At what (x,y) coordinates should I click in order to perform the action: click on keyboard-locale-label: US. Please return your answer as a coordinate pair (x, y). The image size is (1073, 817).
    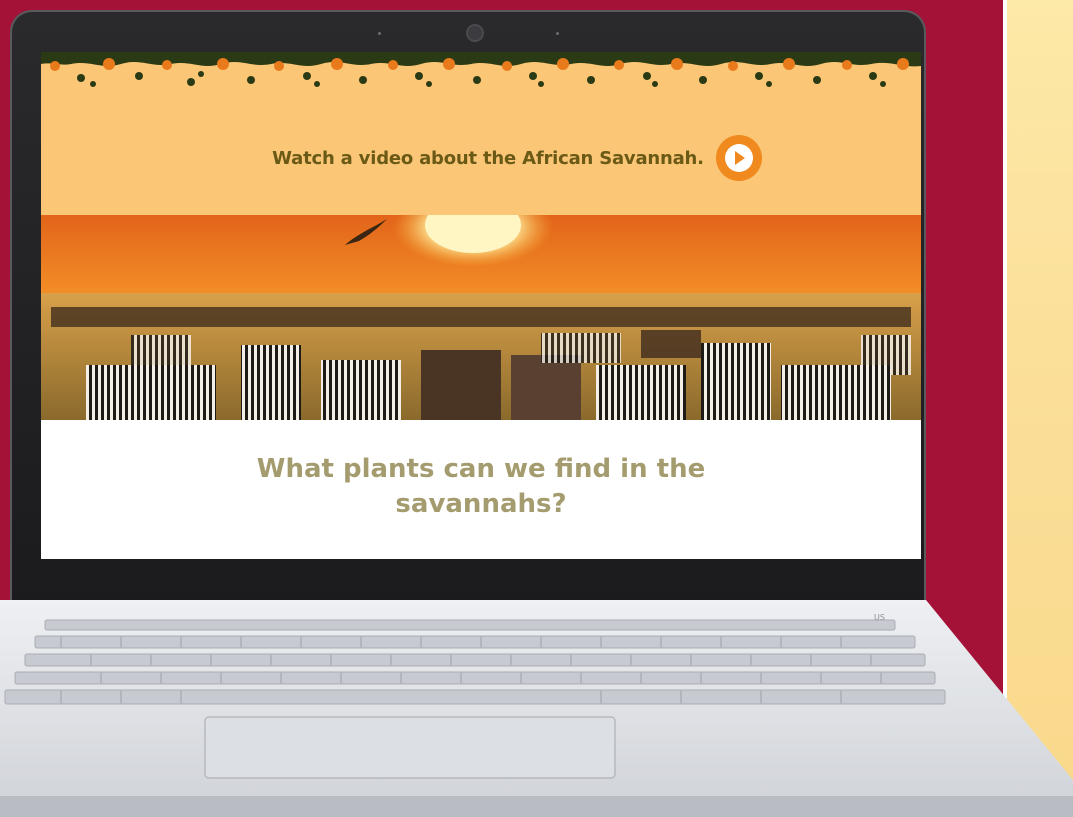
    Looking at the image, I should click on (879, 617).